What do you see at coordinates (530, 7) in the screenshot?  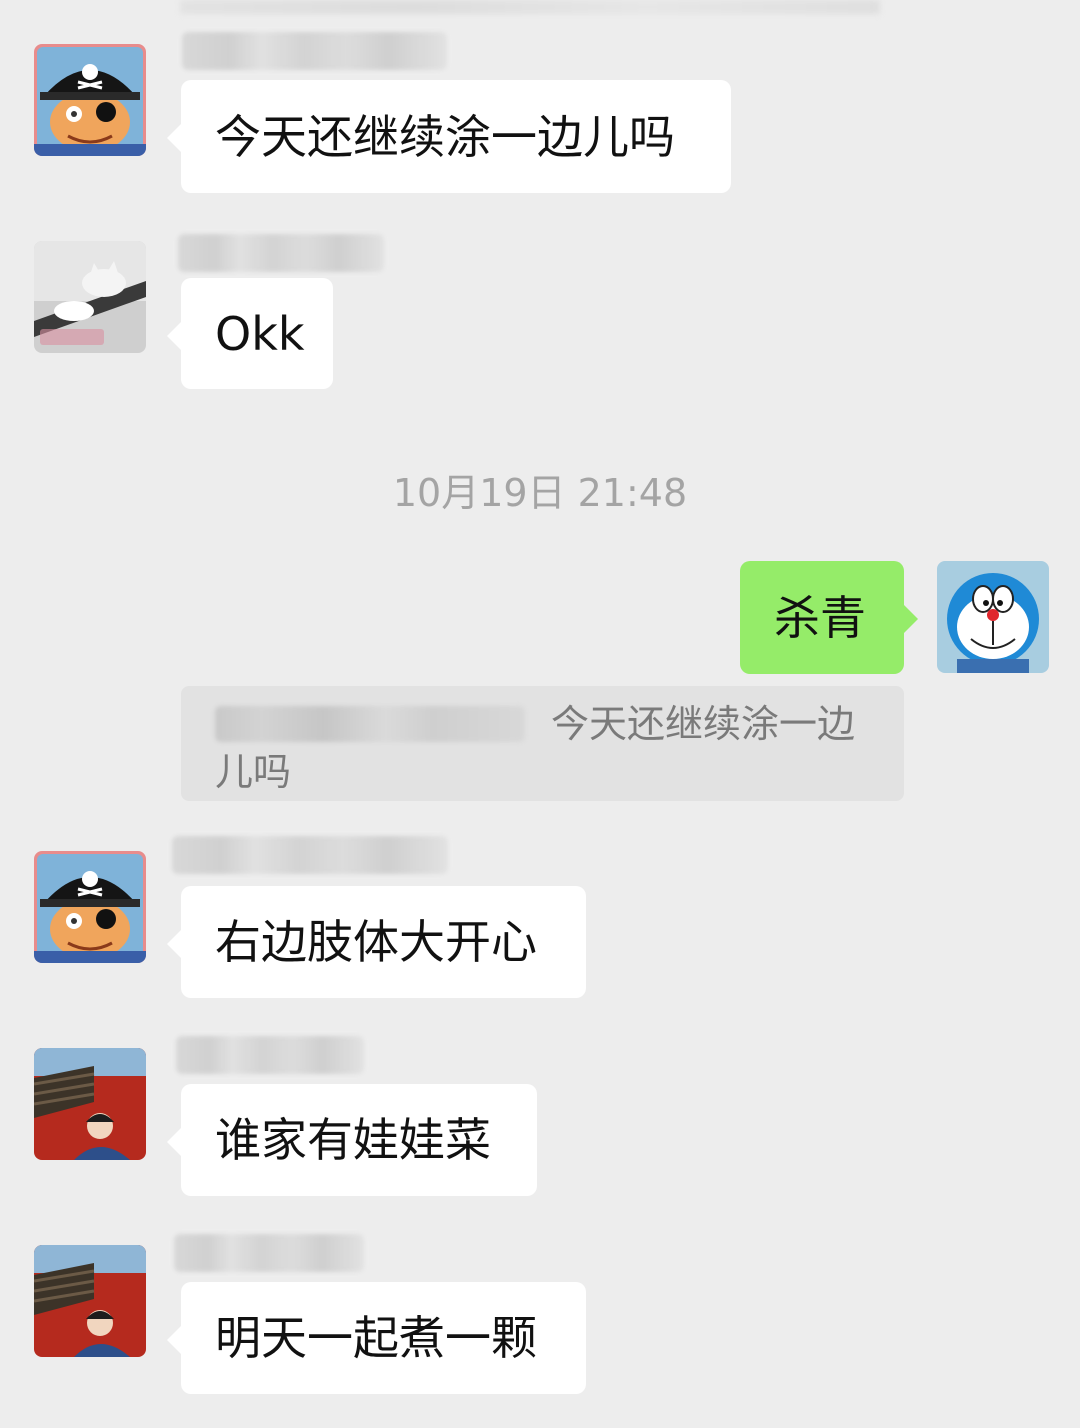 I see `blurred-name-top` at bounding box center [530, 7].